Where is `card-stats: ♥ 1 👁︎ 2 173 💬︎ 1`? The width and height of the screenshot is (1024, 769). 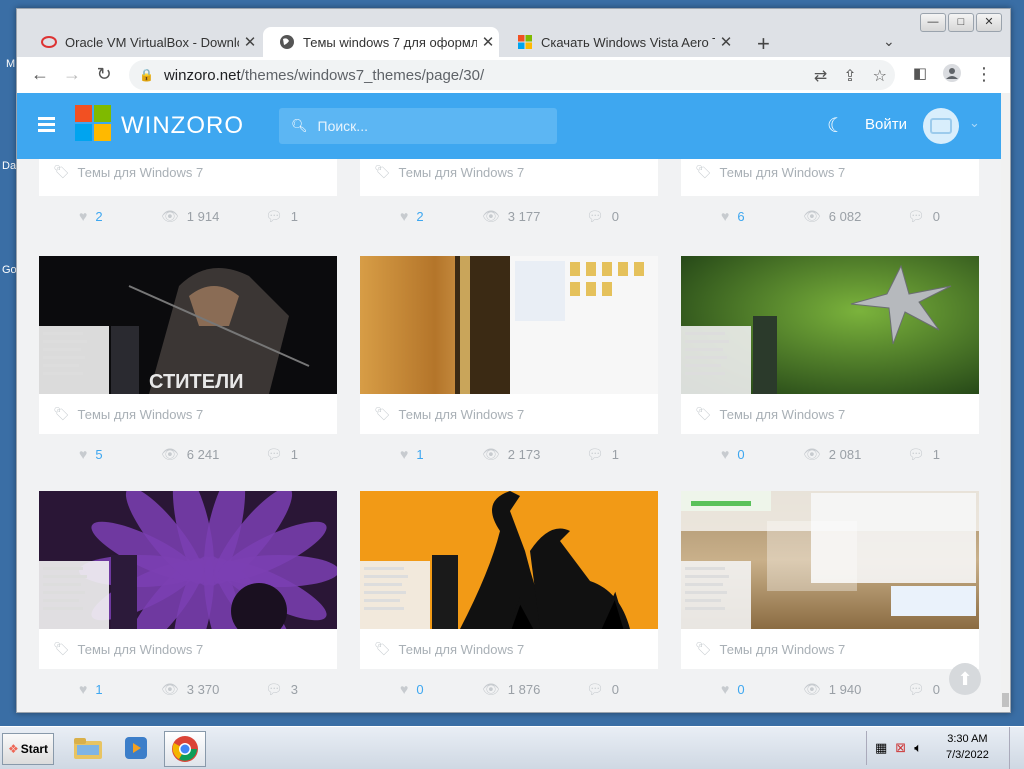
card-stats: ♥ 1 👁︎ 2 173 💬︎ 1 is located at coordinates (509, 454).